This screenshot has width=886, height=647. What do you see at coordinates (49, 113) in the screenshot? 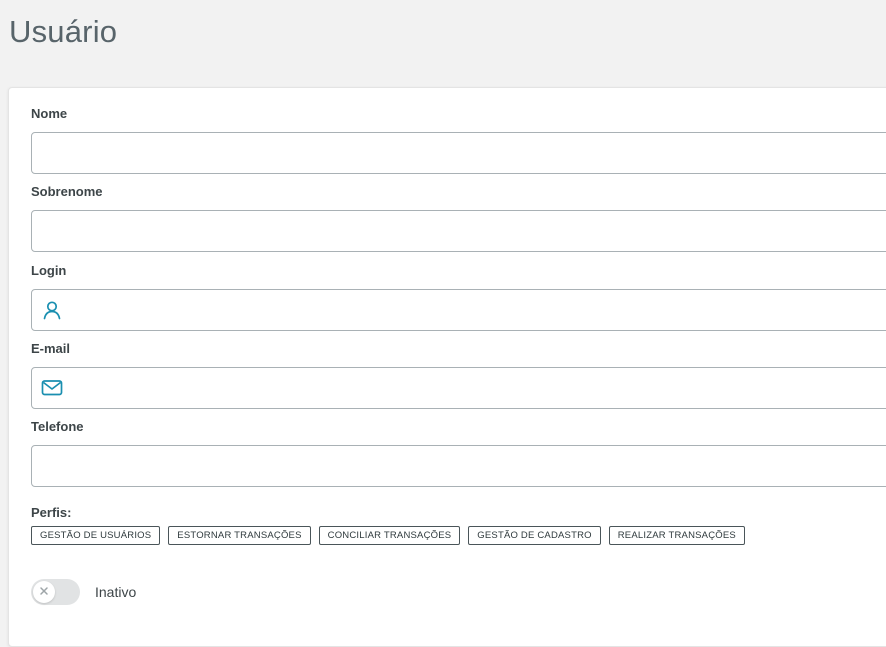
I see `nome-label: Nome` at bounding box center [49, 113].